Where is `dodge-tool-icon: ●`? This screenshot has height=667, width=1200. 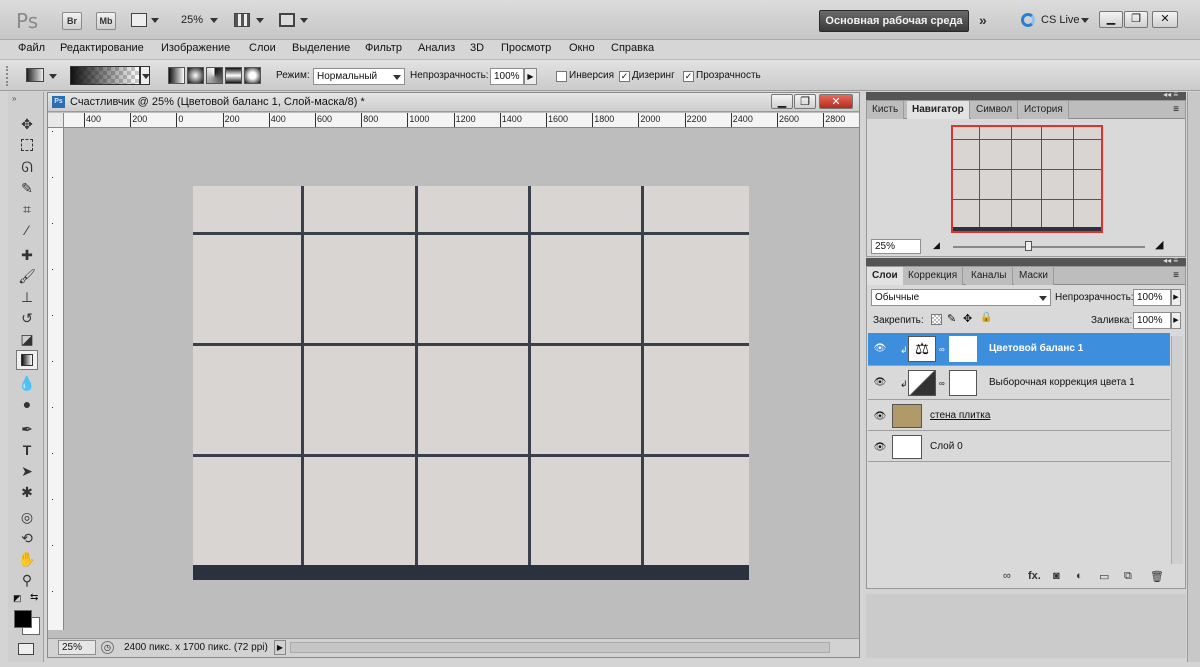 dodge-tool-icon: ● is located at coordinates (27, 404).